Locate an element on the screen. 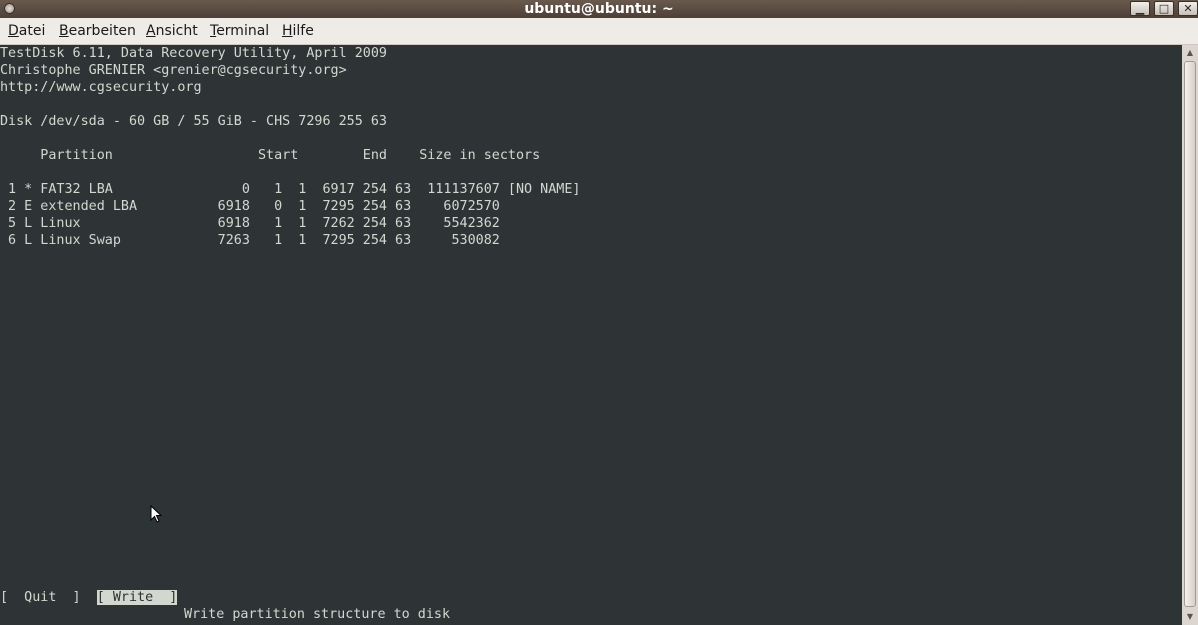  menu-hilfe-label: ilfe is located at coordinates (303, 31).